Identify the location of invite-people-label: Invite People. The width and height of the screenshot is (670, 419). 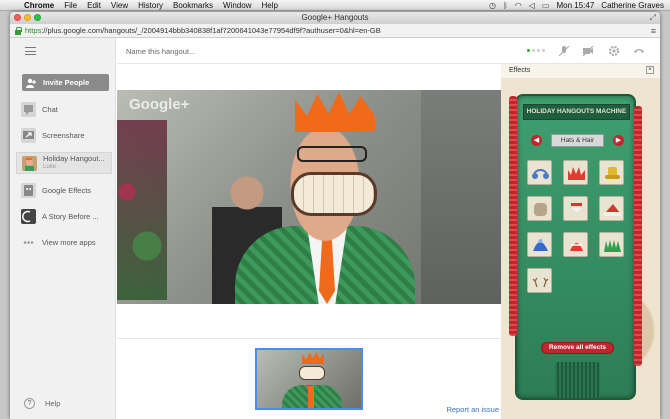
(66, 82).